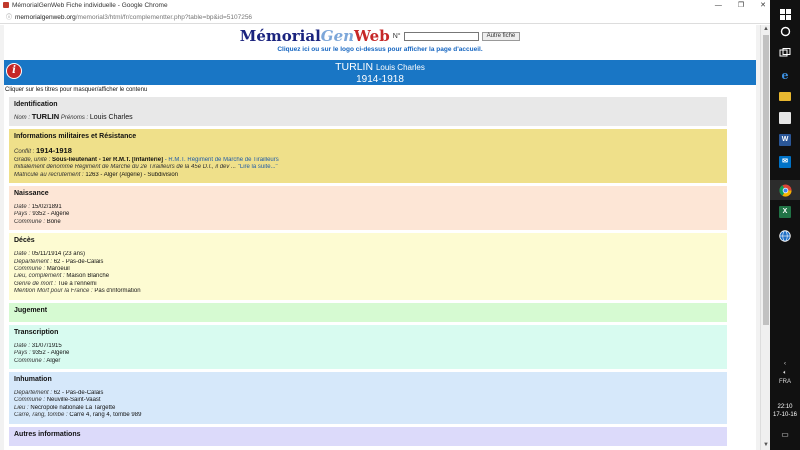 The height and width of the screenshot is (450, 800). Describe the element at coordinates (766, 180) in the screenshot. I see `scroll-thumb` at that location.